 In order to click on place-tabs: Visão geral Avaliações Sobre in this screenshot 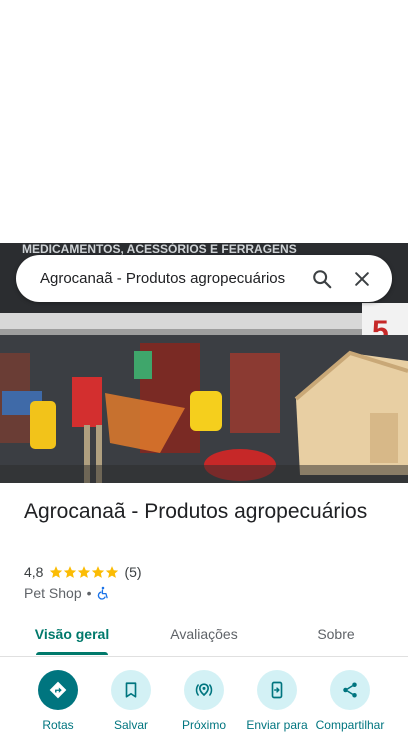, I will do `click(204, 634)`.